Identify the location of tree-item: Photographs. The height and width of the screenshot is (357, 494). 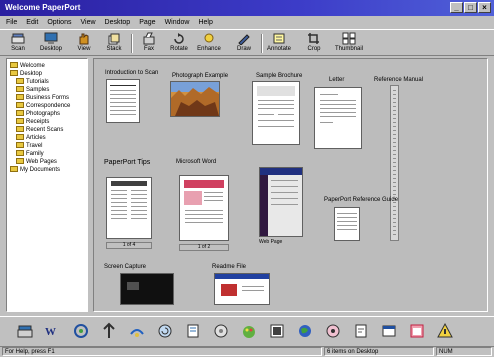
(38, 114).